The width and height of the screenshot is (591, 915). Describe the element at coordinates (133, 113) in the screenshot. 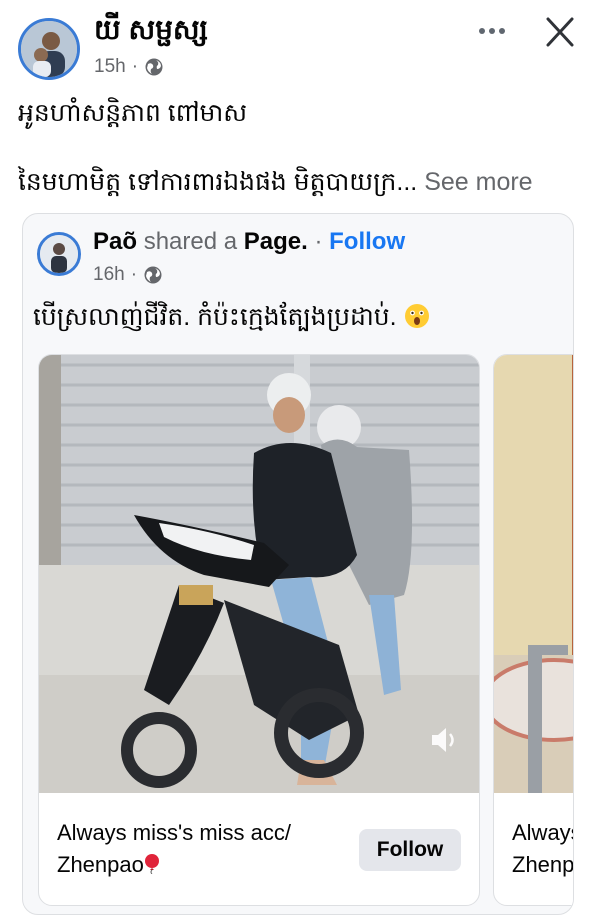

I see `post-text-line1: អូនហាំសន្តិភាព ពៅមាស` at that location.